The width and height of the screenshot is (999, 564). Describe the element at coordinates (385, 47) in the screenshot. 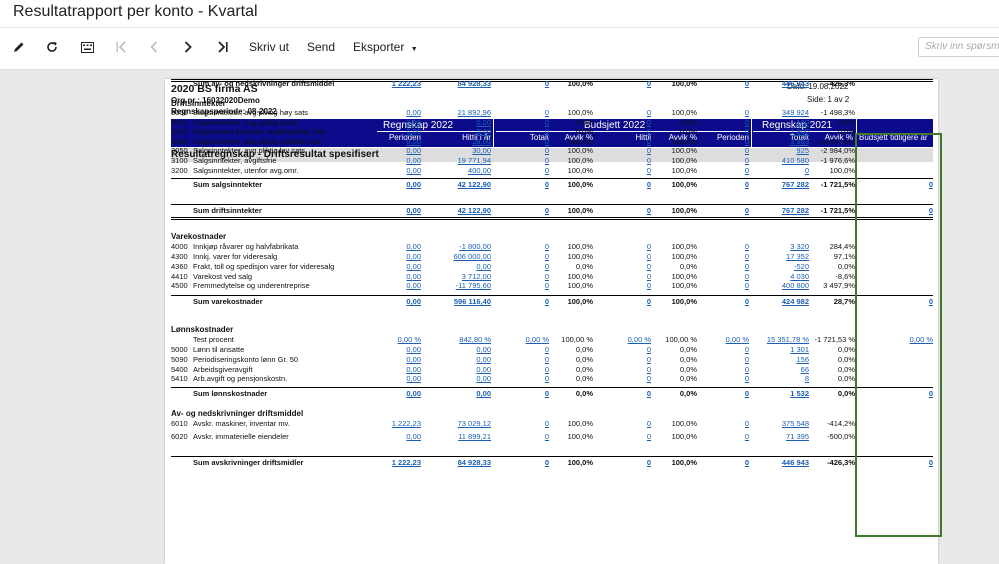

I see `export-dropdown: Eksporter ▼` at that location.